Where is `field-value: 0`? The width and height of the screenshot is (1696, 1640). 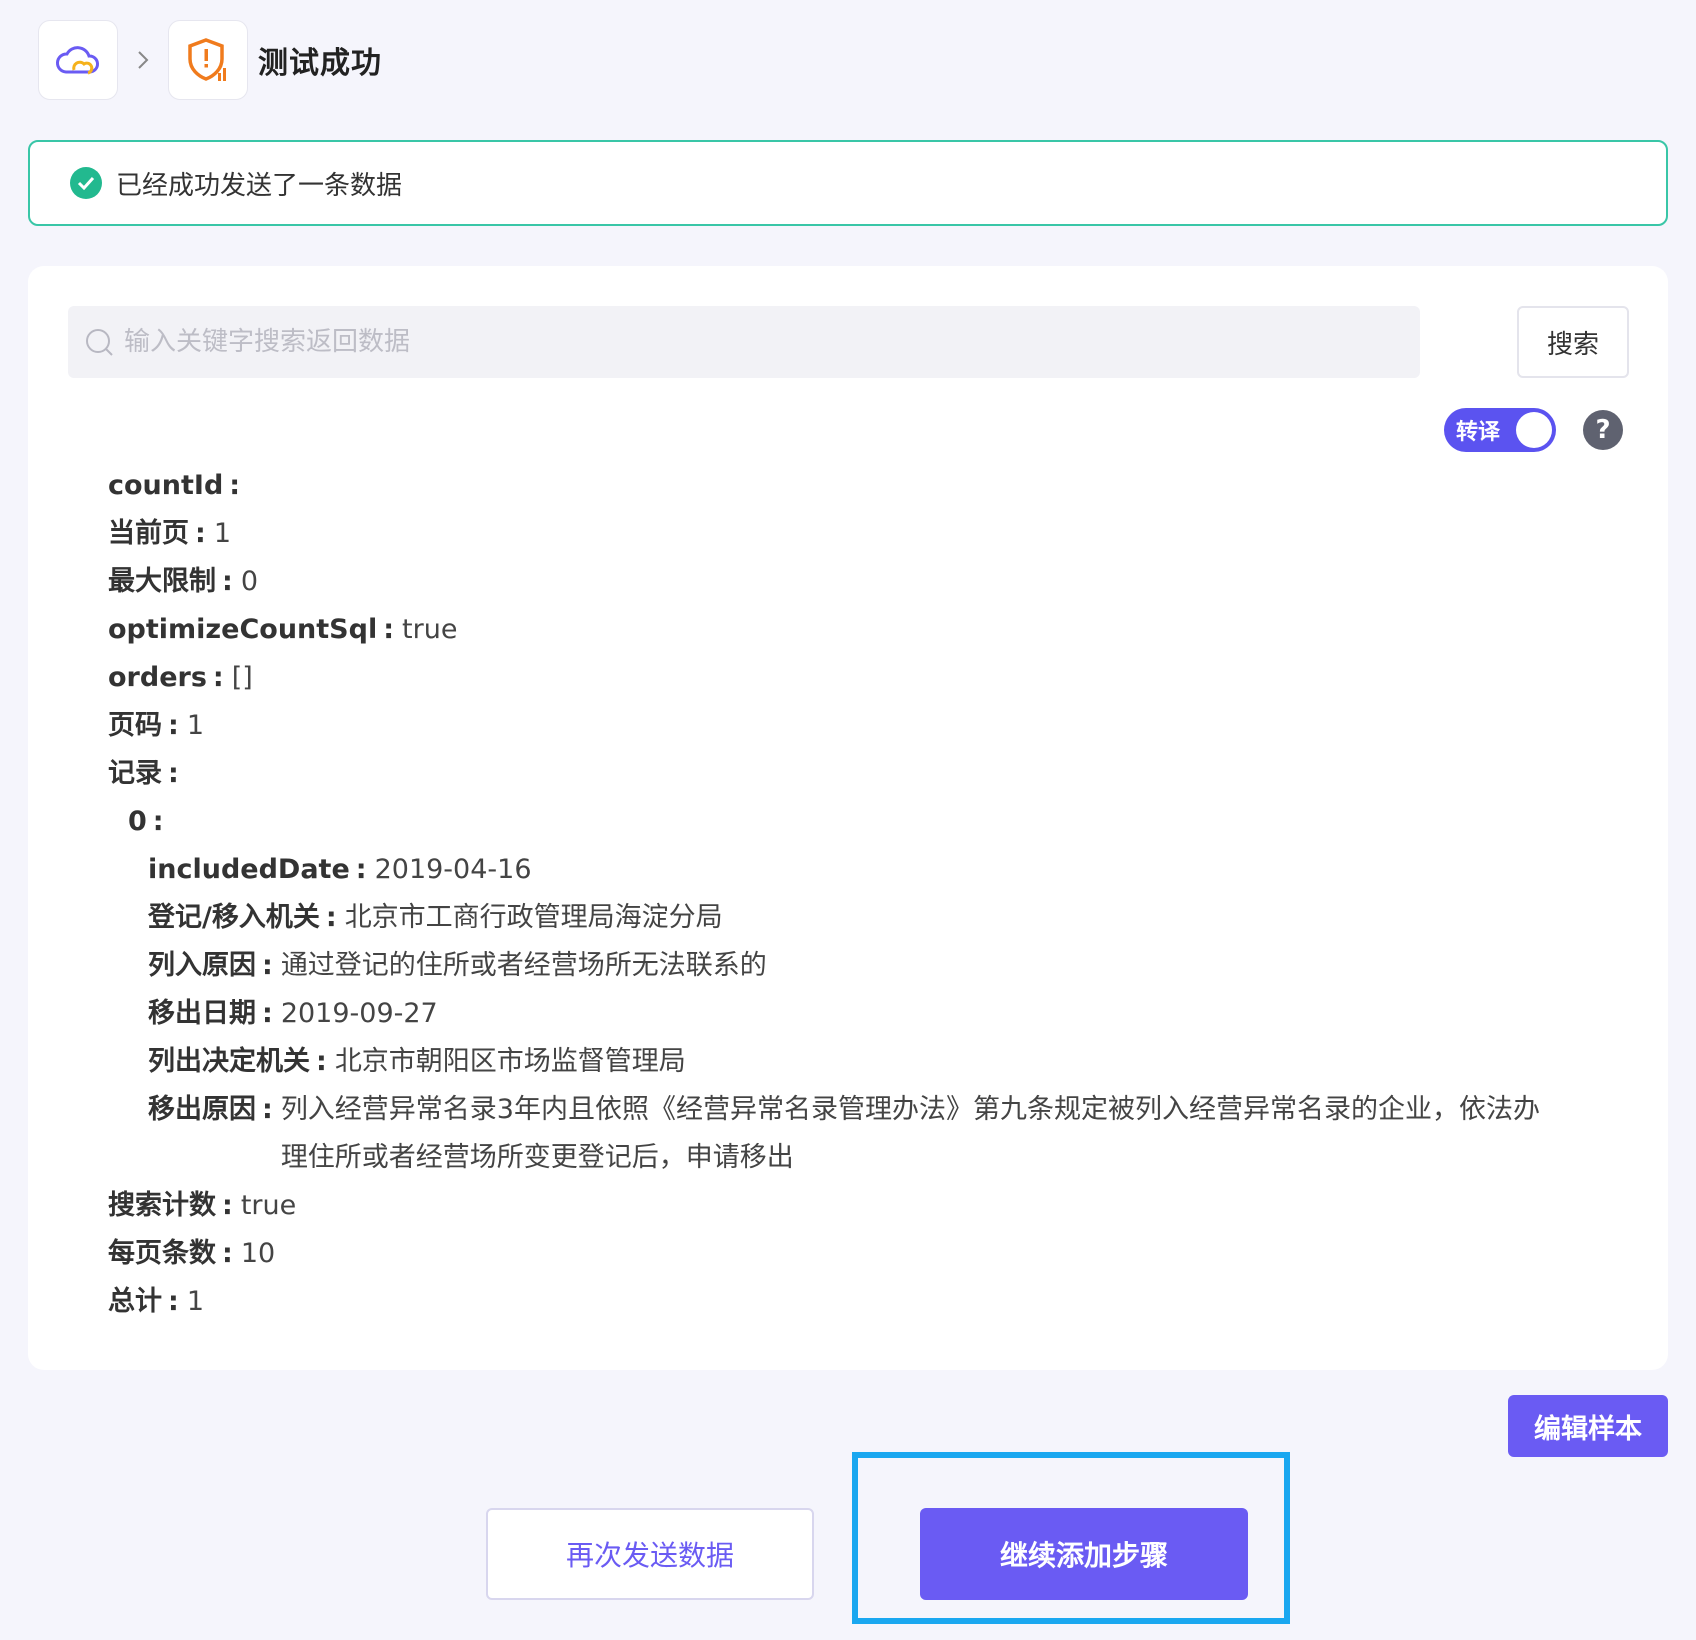 field-value: 0 is located at coordinates (249, 581).